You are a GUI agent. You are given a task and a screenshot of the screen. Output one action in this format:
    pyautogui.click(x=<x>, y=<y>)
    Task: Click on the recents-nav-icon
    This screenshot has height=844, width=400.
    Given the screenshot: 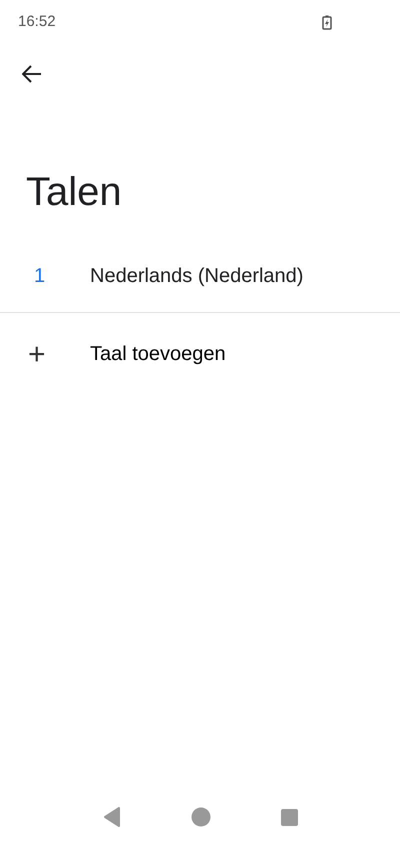 What is the action you would take?
    pyautogui.click(x=289, y=817)
    